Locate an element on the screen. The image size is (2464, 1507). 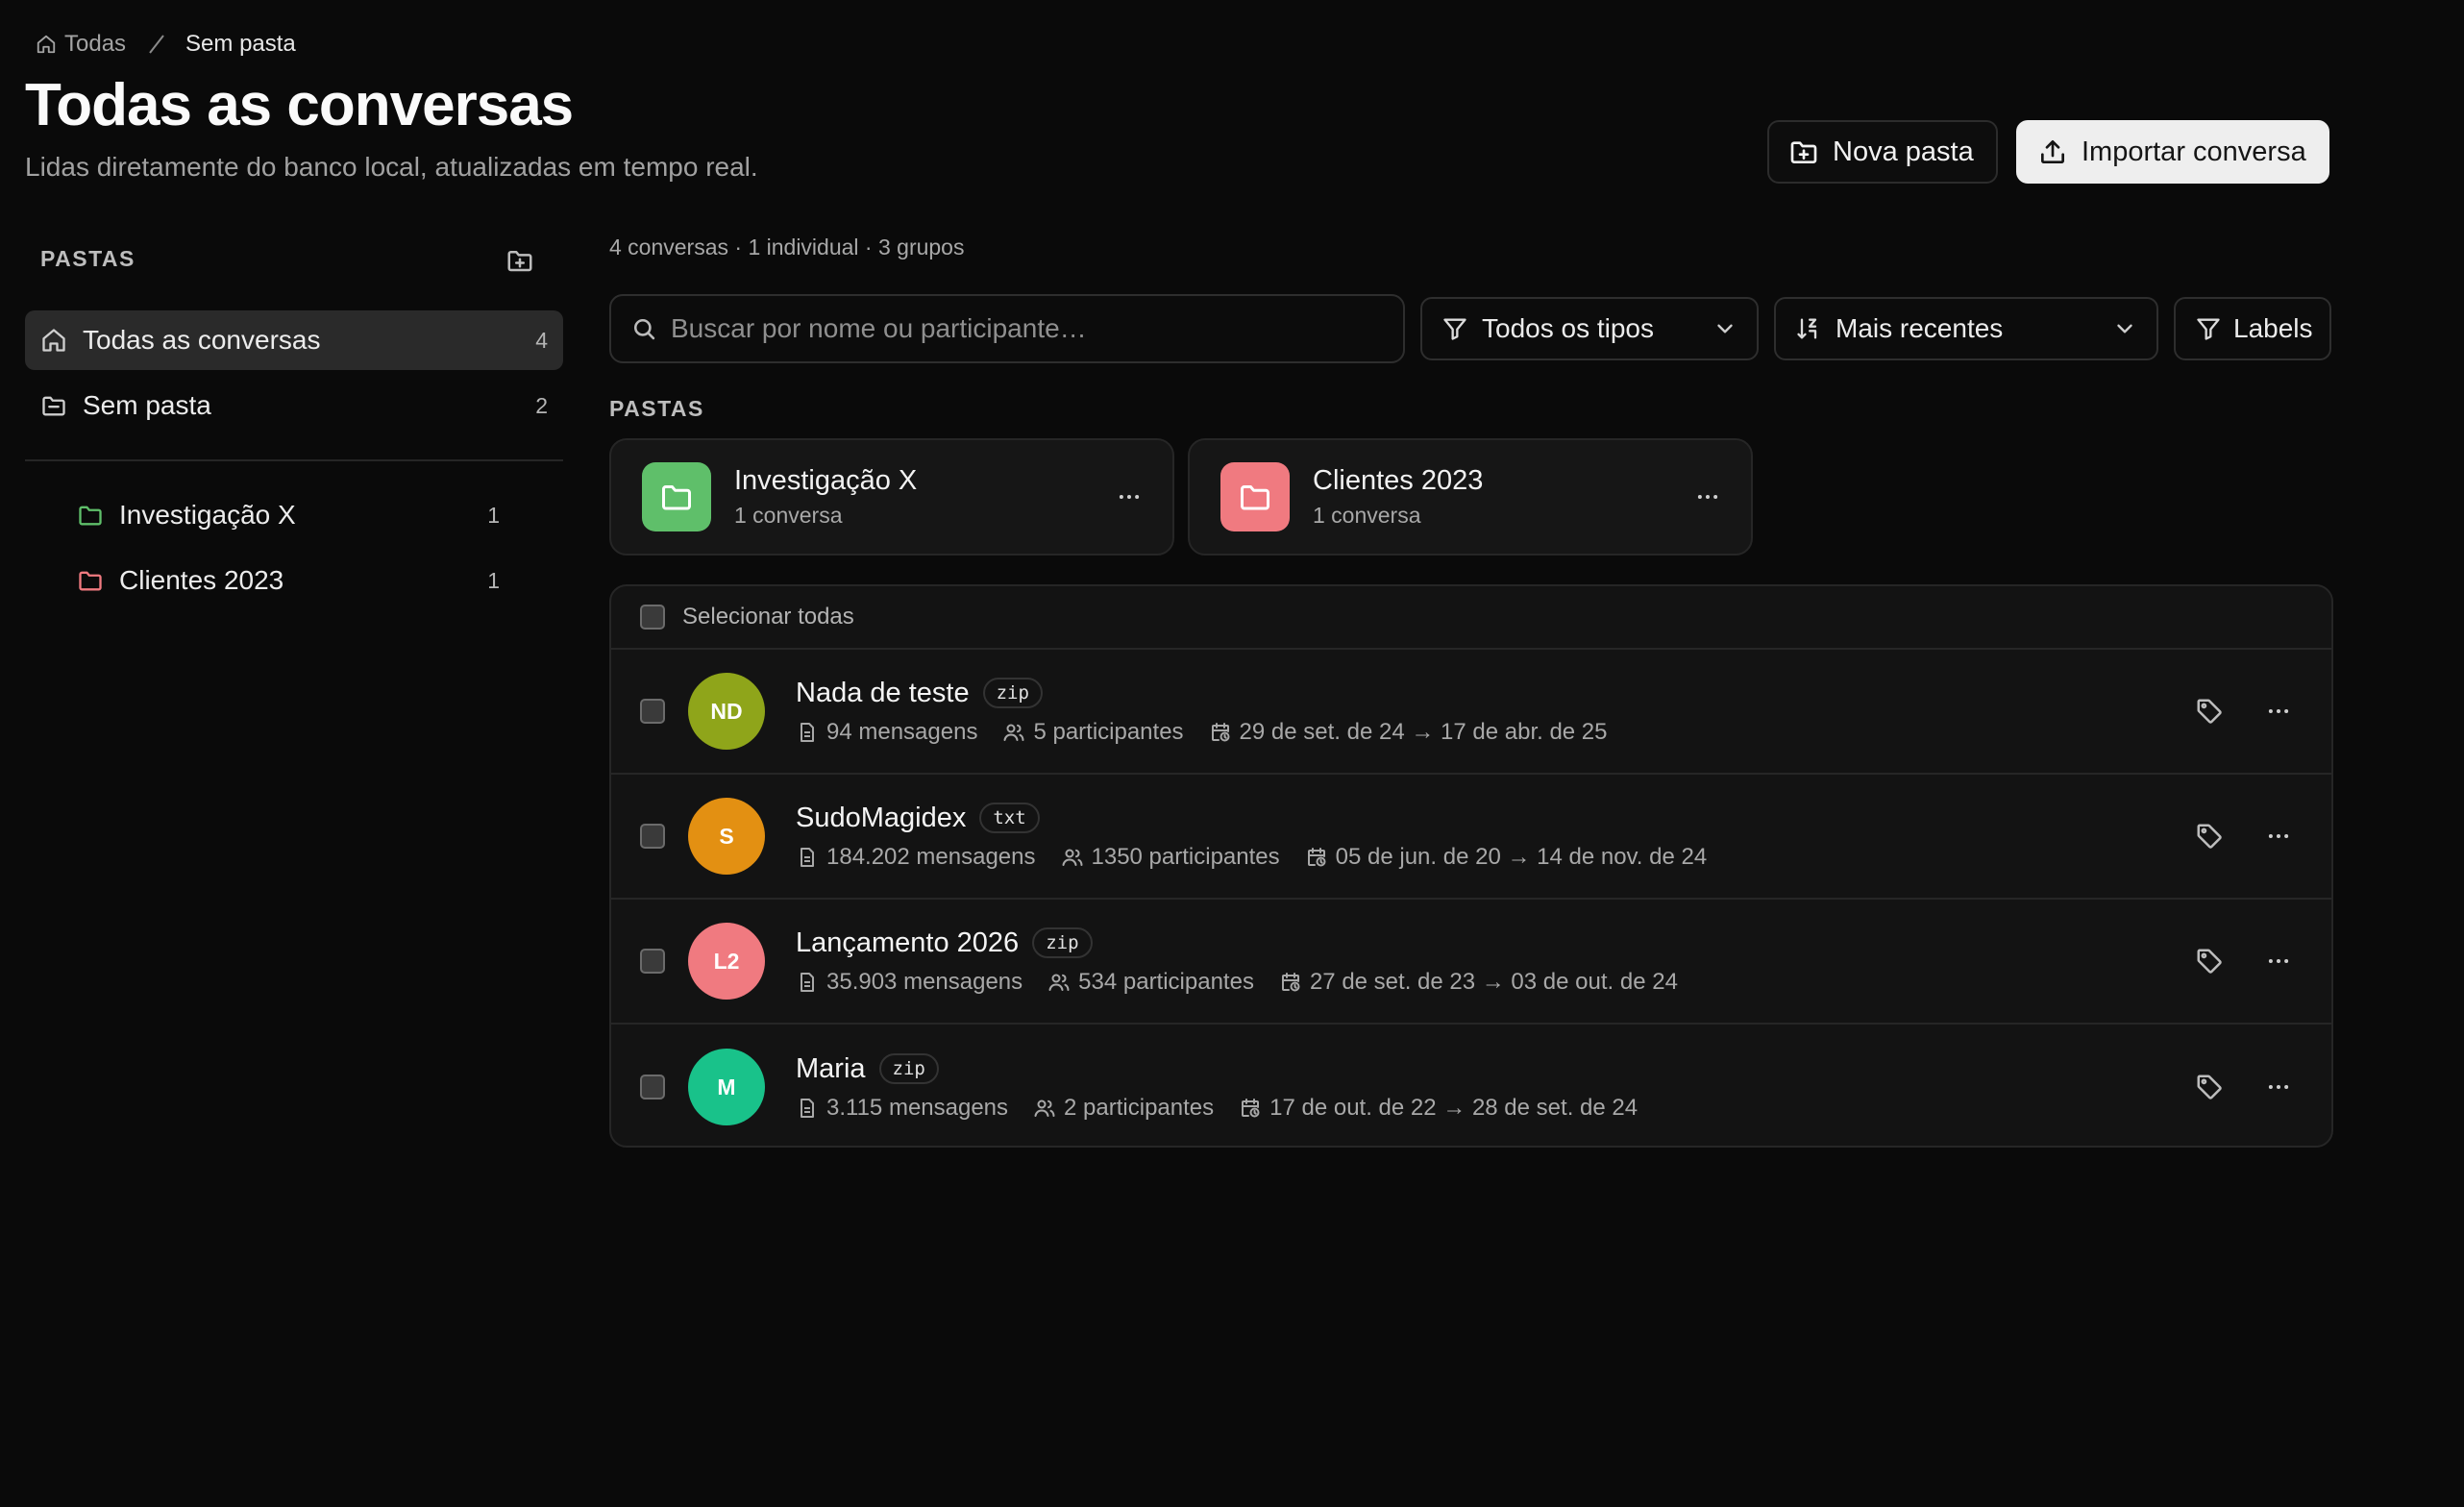
avatar: S is located at coordinates (726, 836).